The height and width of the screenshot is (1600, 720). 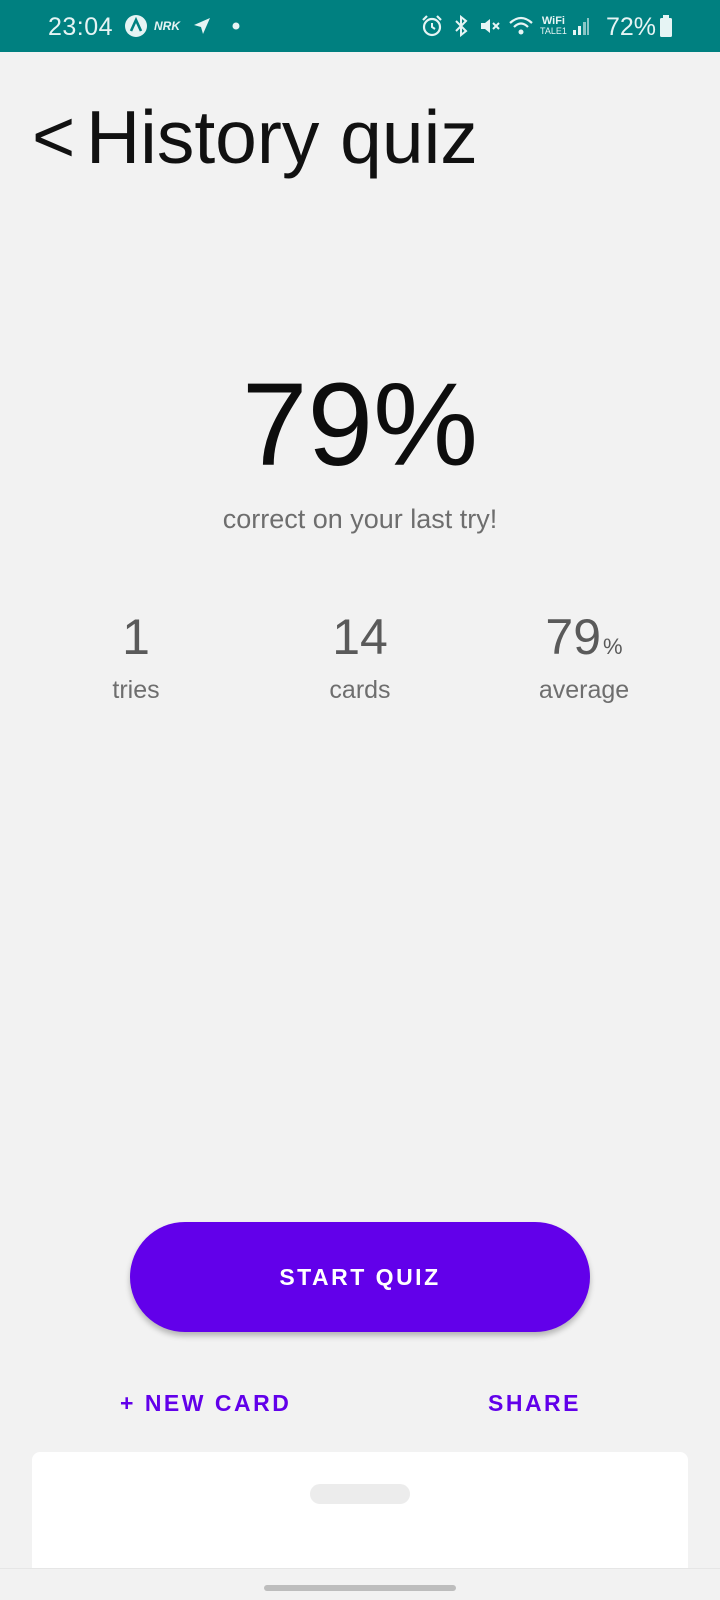 What do you see at coordinates (360, 1277) in the screenshot?
I see `start-quiz-button: START QUIZ` at bounding box center [360, 1277].